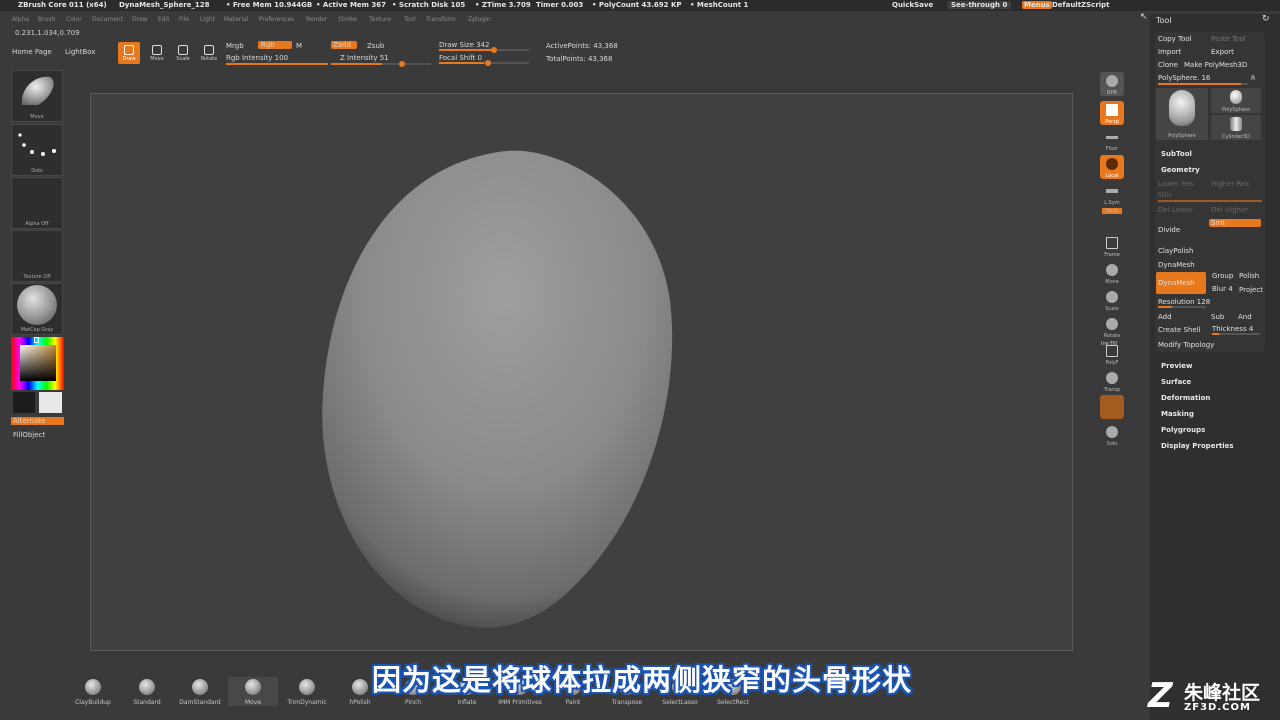  I want to click on texture-selector: Texture Off, so click(37, 256).